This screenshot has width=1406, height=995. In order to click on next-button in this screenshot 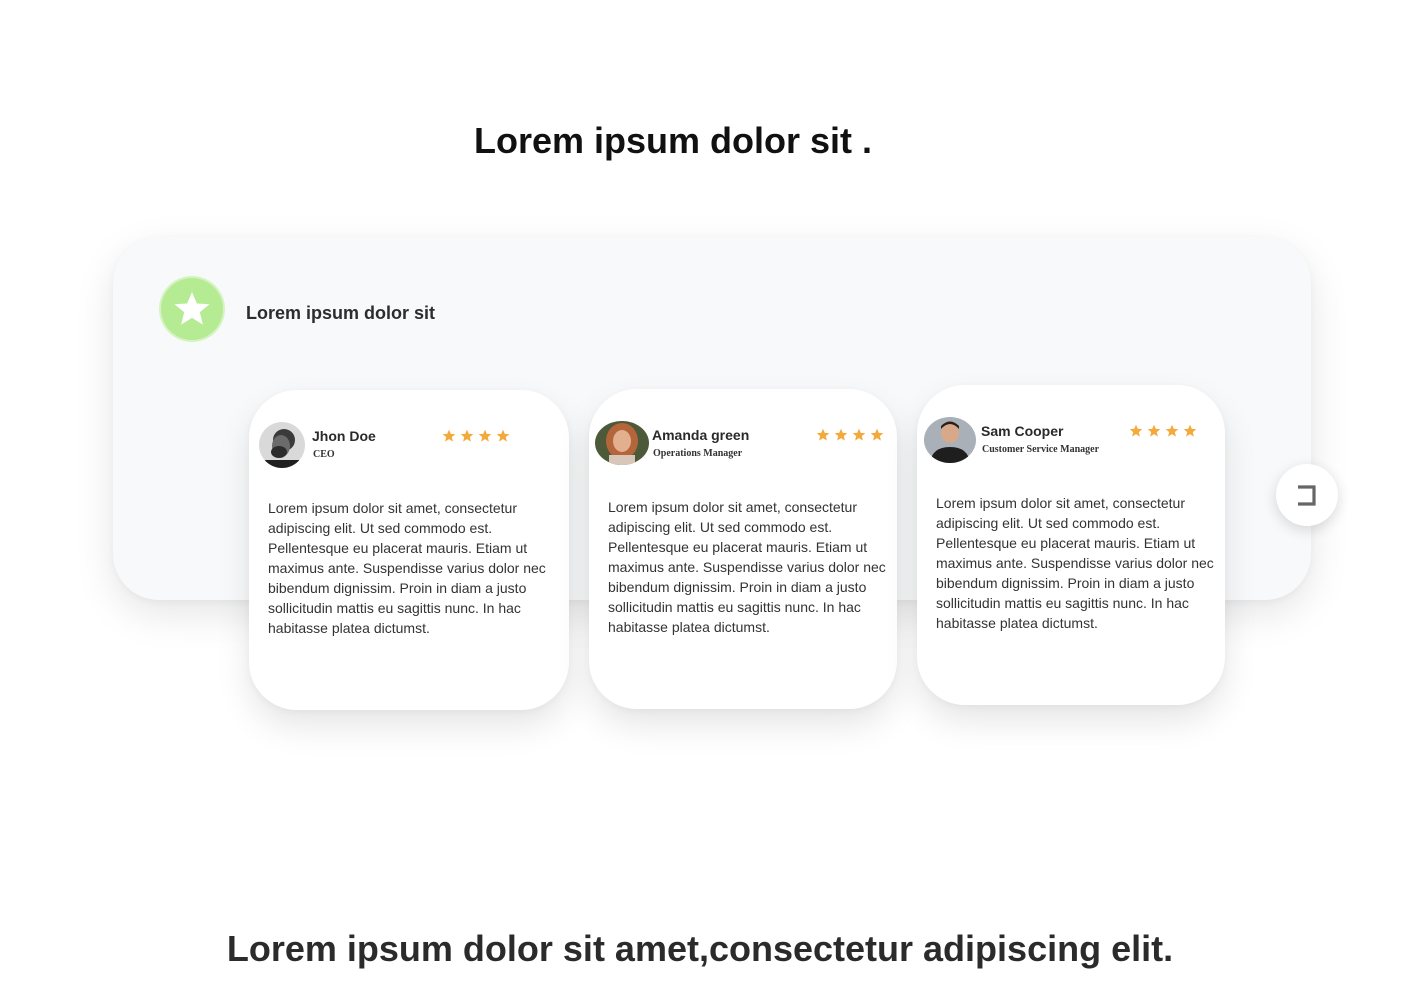, I will do `click(1307, 495)`.